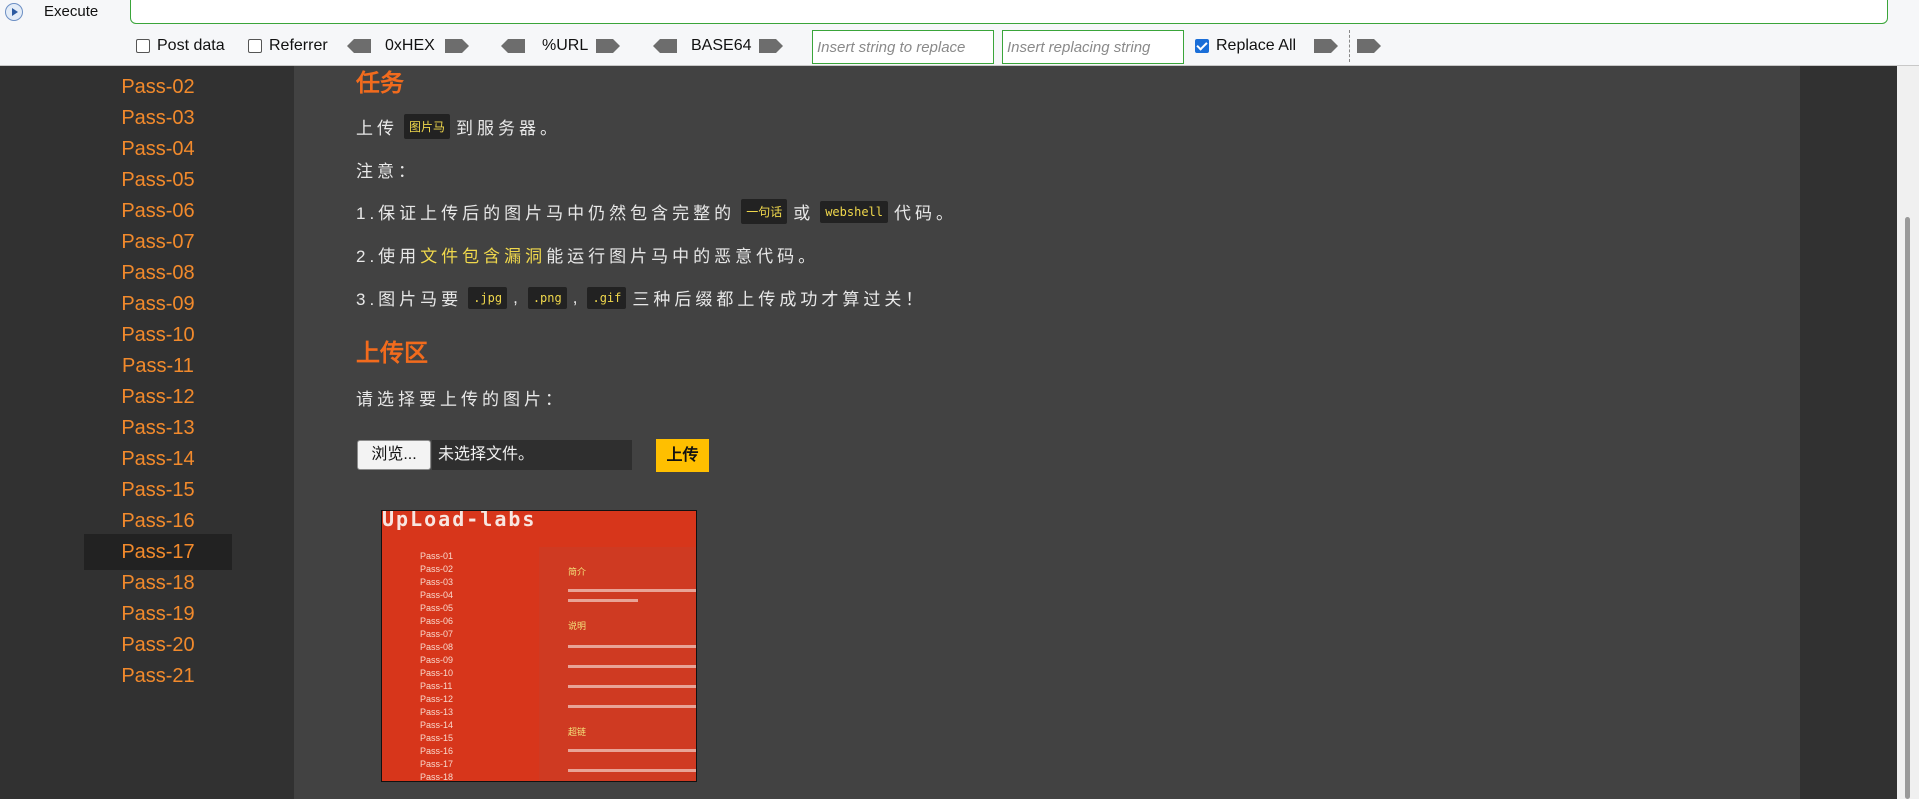 The image size is (1919, 799). I want to click on preview-nav-item: Pass-08, so click(437, 647).